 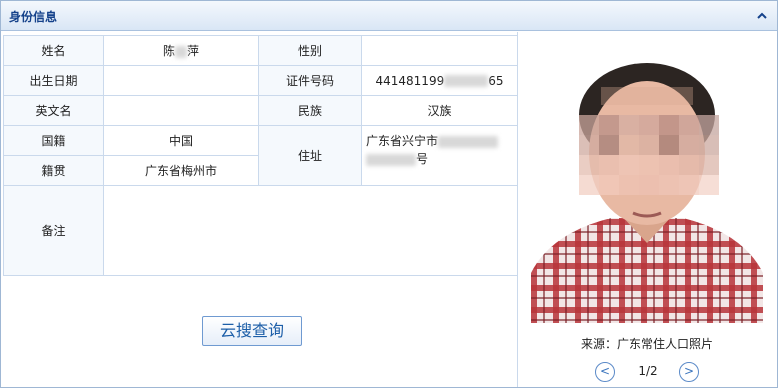 What do you see at coordinates (422, 159) in the screenshot?
I see `address-line2-suffix: 号` at bounding box center [422, 159].